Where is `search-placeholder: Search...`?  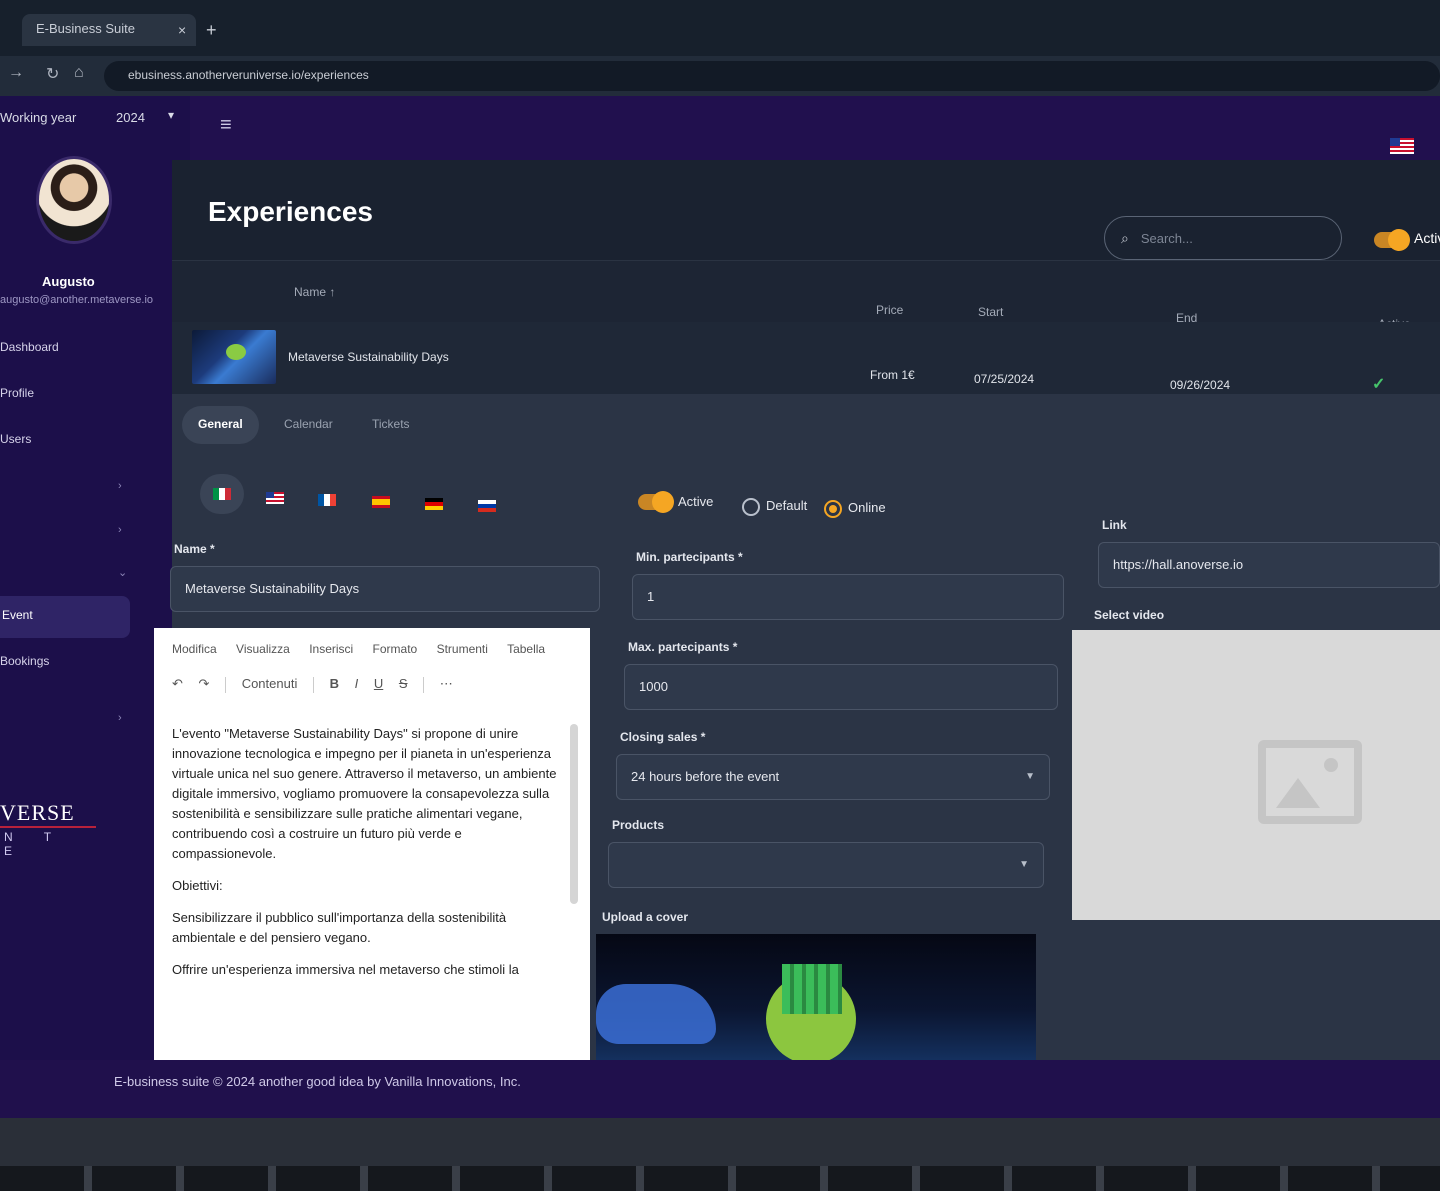
search-placeholder: Search... is located at coordinates (1166, 238).